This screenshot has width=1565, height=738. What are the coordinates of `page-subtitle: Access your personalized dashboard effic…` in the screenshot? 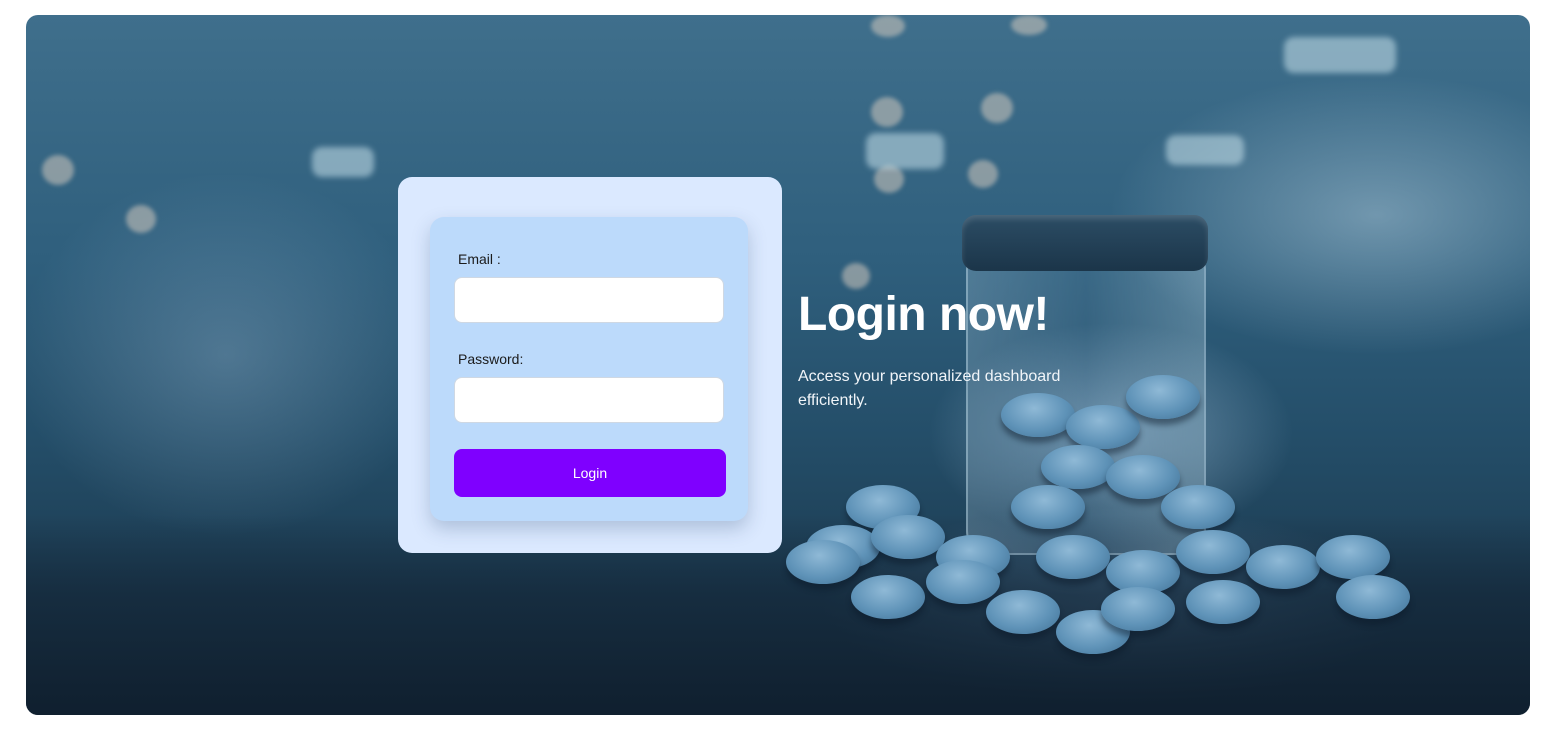 It's located at (929, 388).